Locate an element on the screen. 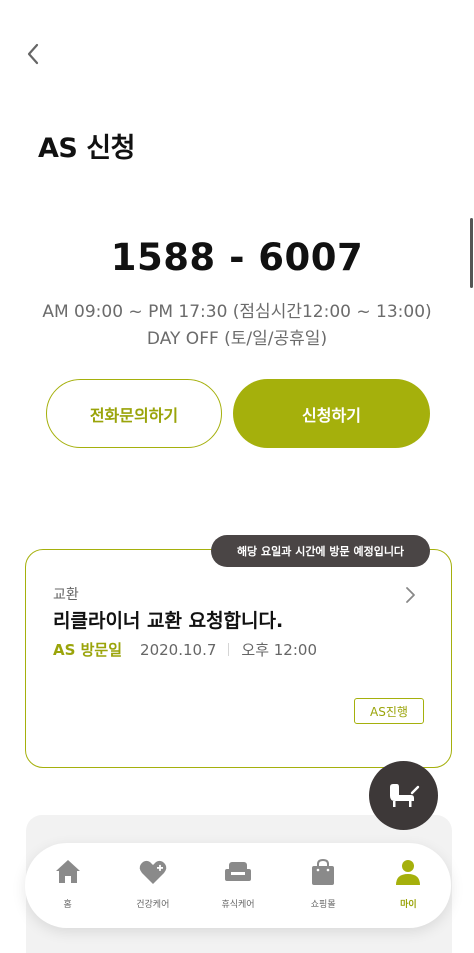  chevron-left-icon is located at coordinates (33, 54).